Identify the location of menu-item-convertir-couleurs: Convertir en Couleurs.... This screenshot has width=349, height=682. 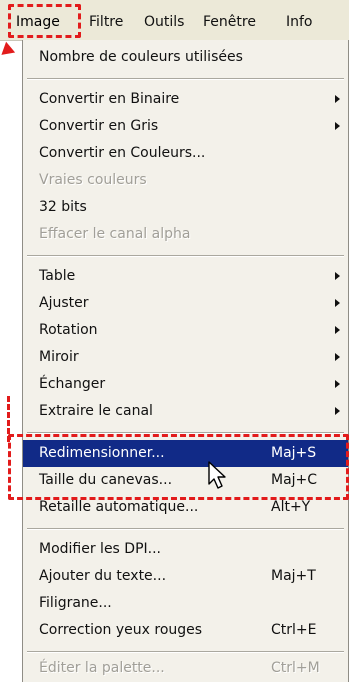
(185, 153).